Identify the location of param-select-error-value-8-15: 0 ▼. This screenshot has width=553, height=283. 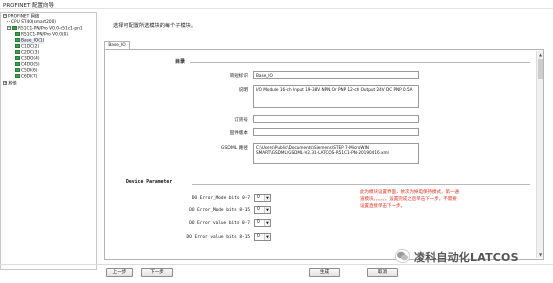
(262, 237).